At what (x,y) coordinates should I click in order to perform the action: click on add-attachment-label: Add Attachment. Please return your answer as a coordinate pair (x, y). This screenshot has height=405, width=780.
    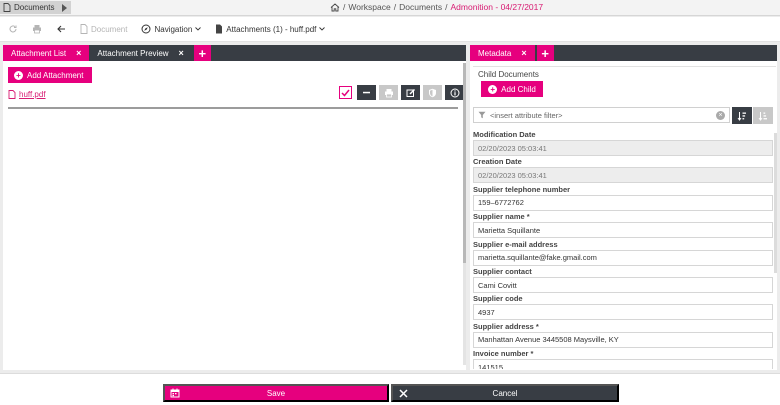
    Looking at the image, I should click on (55, 75).